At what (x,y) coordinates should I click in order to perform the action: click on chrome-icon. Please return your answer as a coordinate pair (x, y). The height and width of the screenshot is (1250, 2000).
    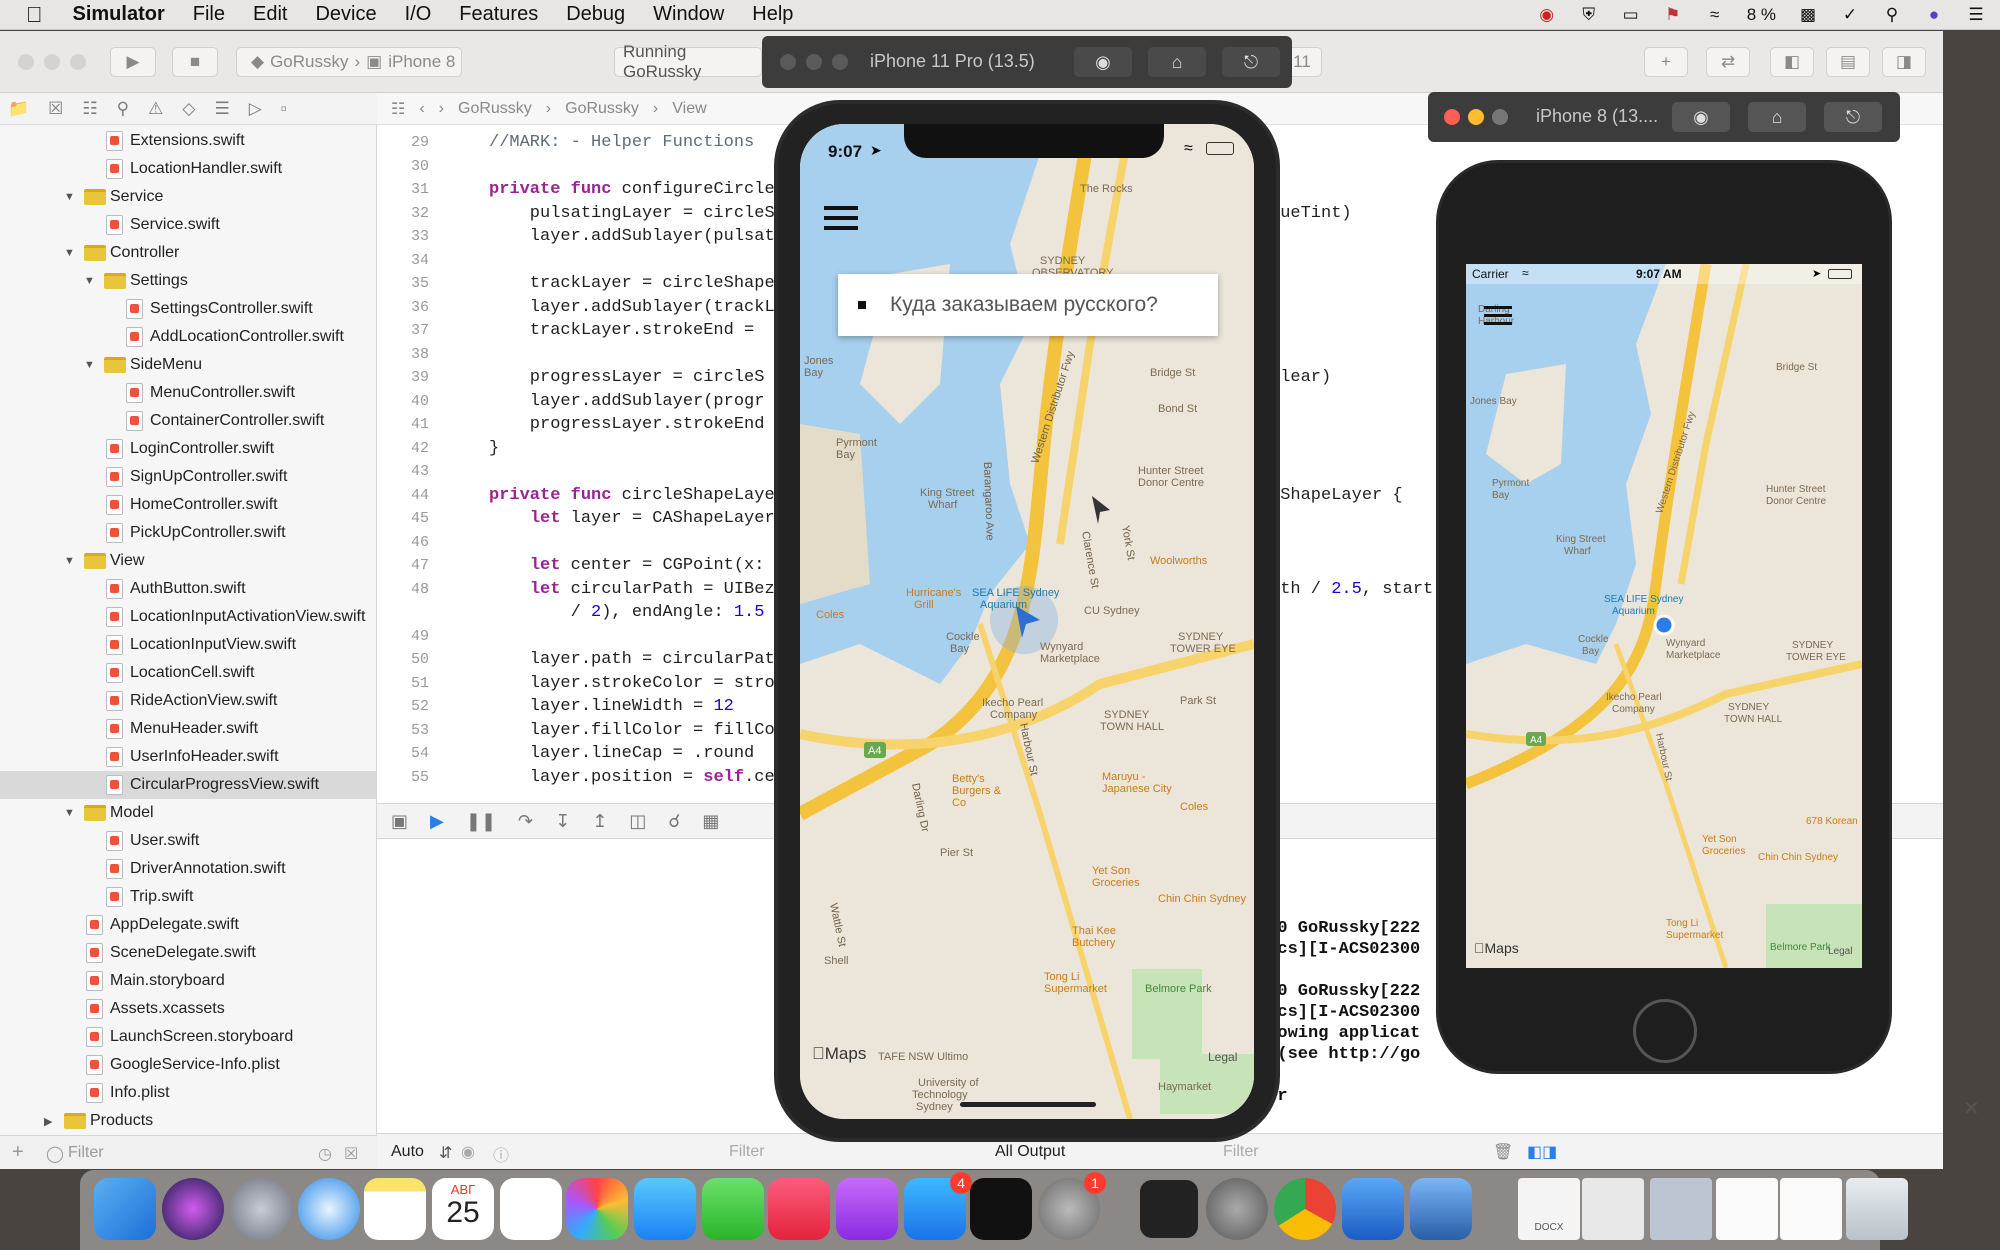
    Looking at the image, I should click on (1305, 1209).